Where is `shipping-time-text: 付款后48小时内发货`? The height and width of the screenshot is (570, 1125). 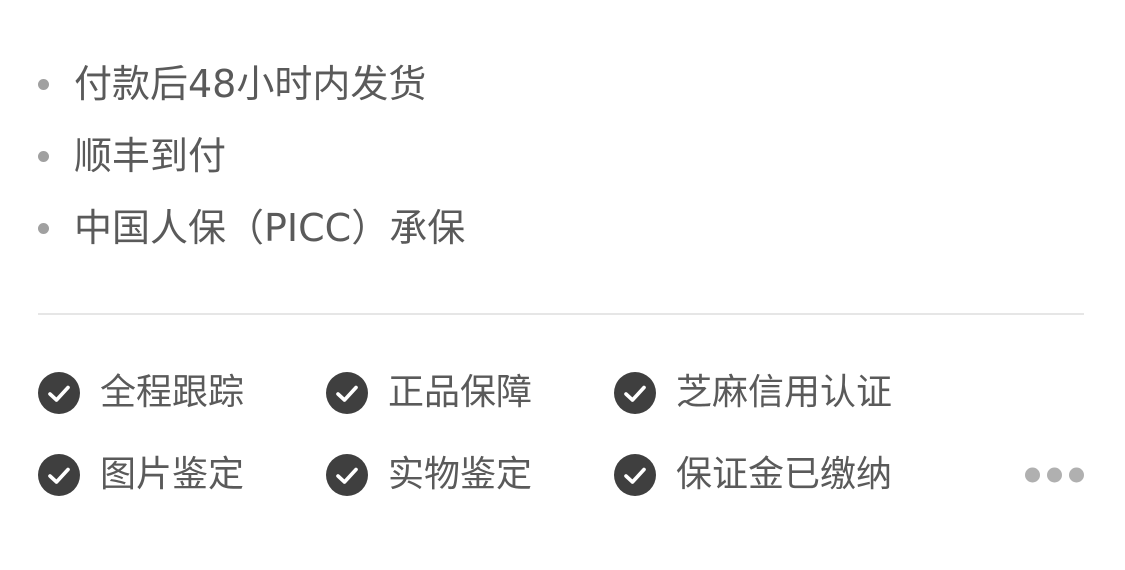
shipping-time-text: 付款后48小时内发货 is located at coordinates (250, 84).